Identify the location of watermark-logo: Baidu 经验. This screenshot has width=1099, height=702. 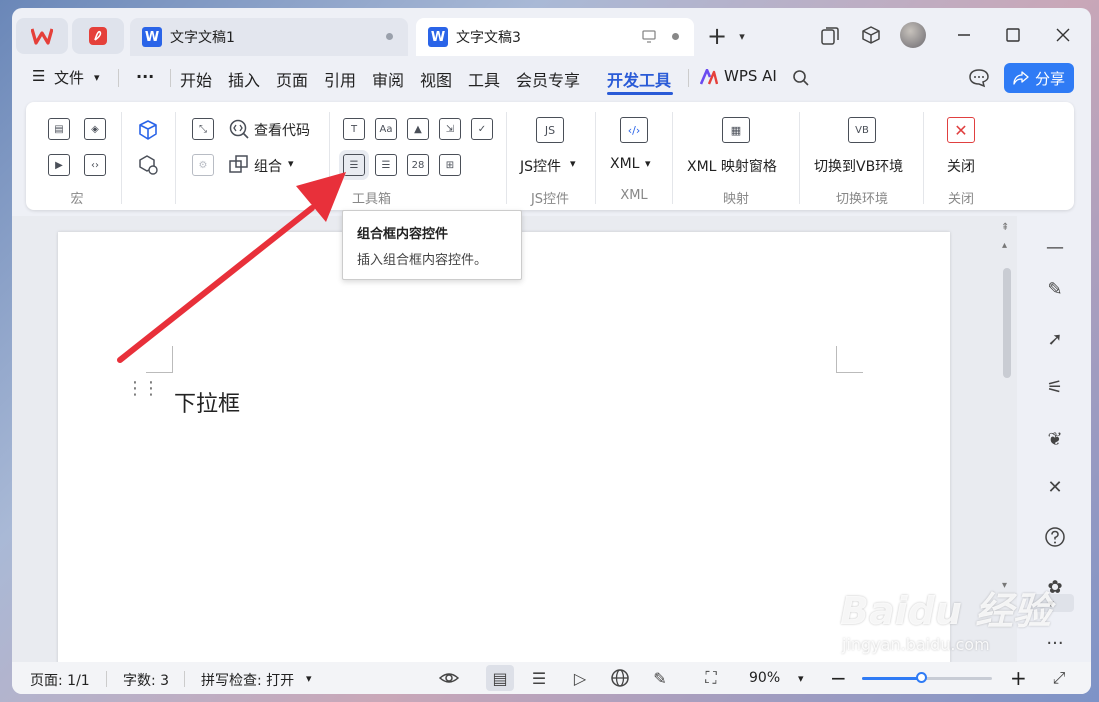
(946, 611).